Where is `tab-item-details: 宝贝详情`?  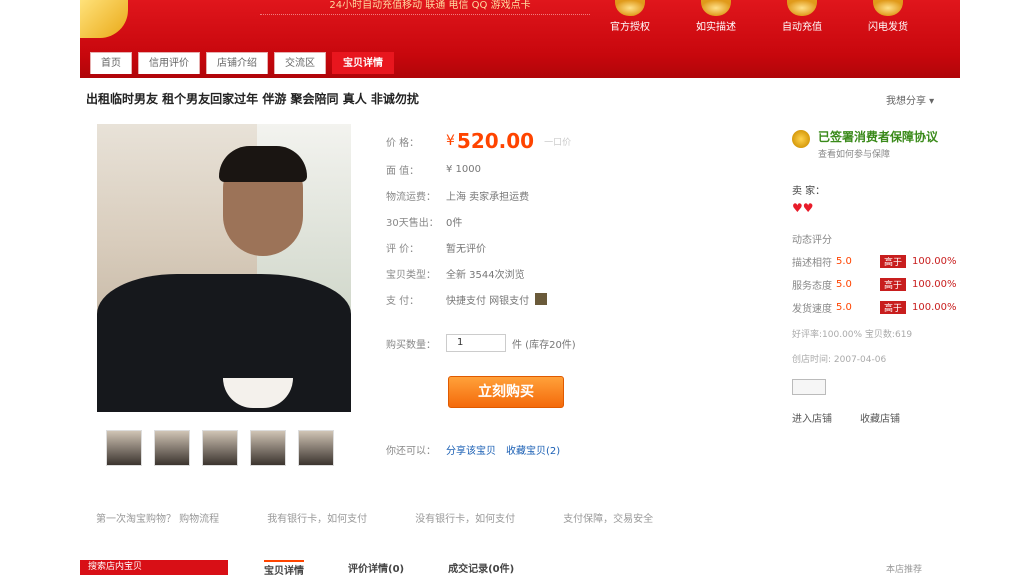 tab-item-details: 宝贝详情 is located at coordinates (284, 567).